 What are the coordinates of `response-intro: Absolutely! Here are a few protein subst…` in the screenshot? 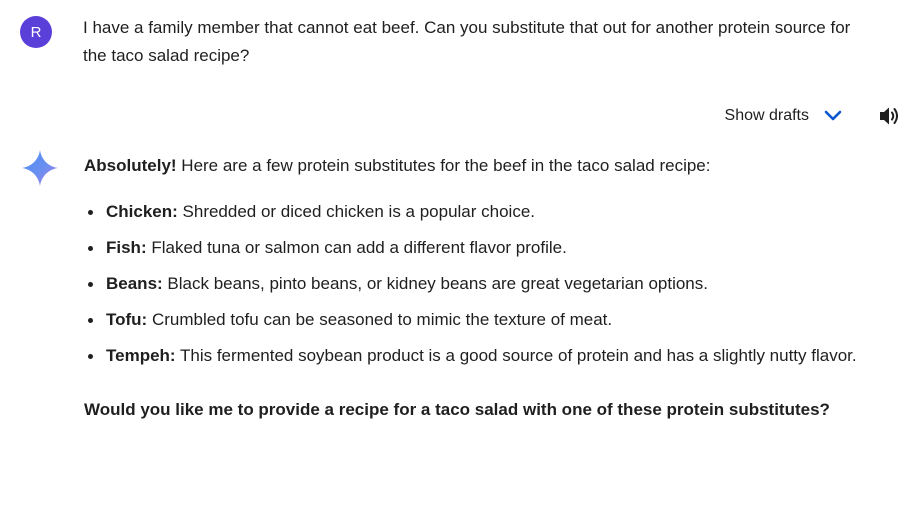 It's located at (484, 166).